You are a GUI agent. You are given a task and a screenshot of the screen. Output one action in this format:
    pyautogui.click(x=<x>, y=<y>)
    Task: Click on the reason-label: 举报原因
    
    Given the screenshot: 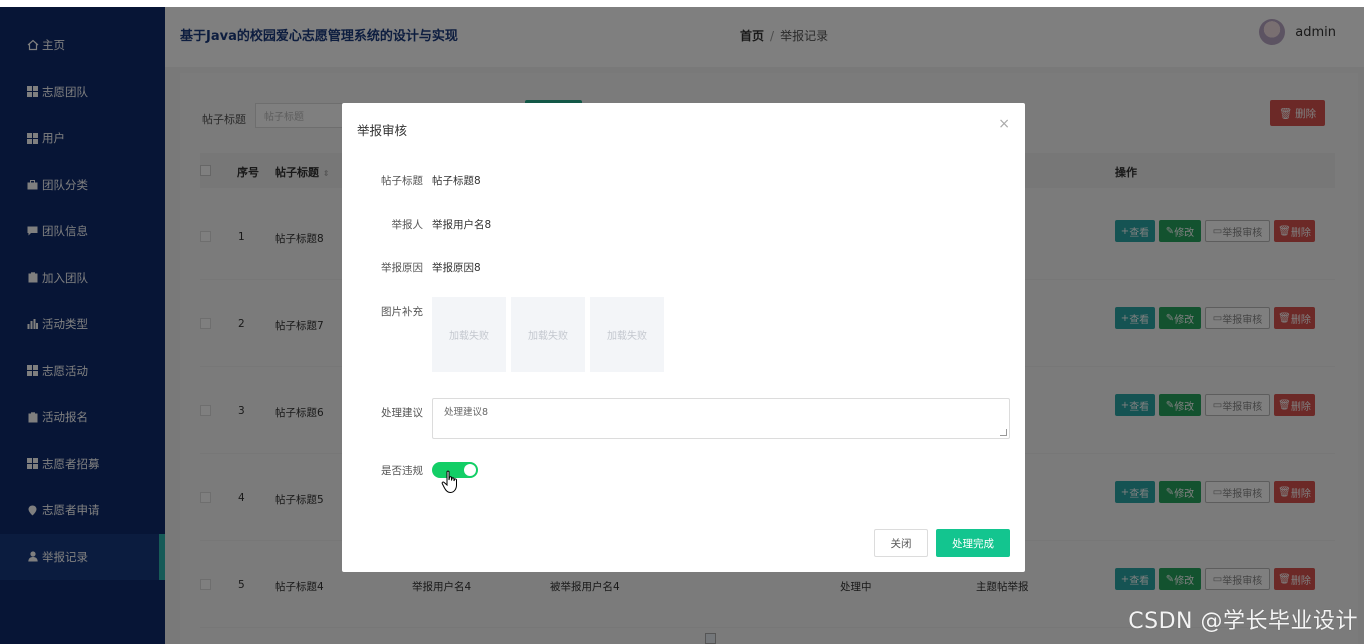 What is the action you would take?
    pyautogui.click(x=402, y=268)
    